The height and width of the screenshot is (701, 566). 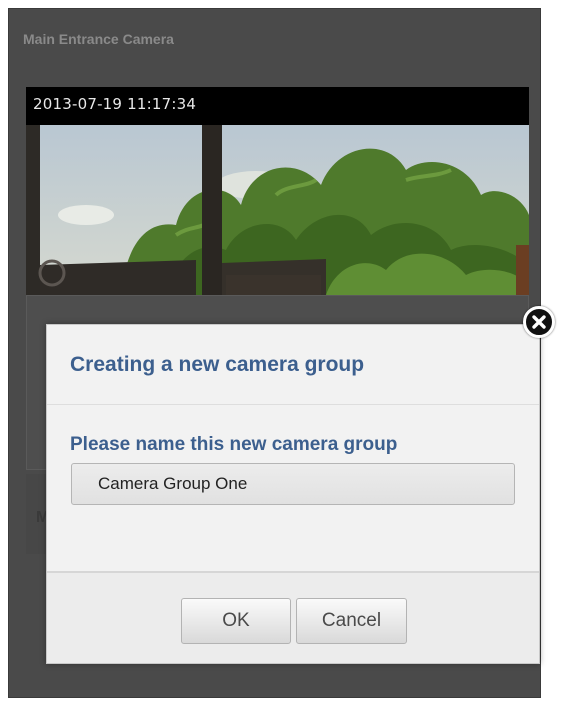 What do you see at coordinates (351, 621) in the screenshot?
I see `cancel-button: Cancel` at bounding box center [351, 621].